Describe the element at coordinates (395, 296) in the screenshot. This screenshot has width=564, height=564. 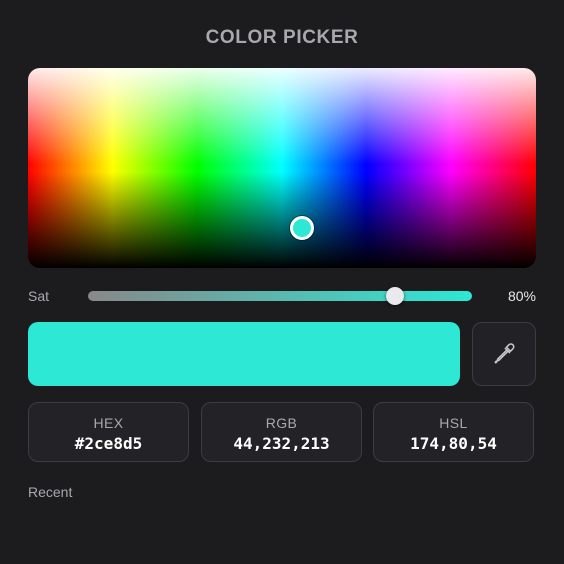
I see `saturation-slider-thumb` at that location.